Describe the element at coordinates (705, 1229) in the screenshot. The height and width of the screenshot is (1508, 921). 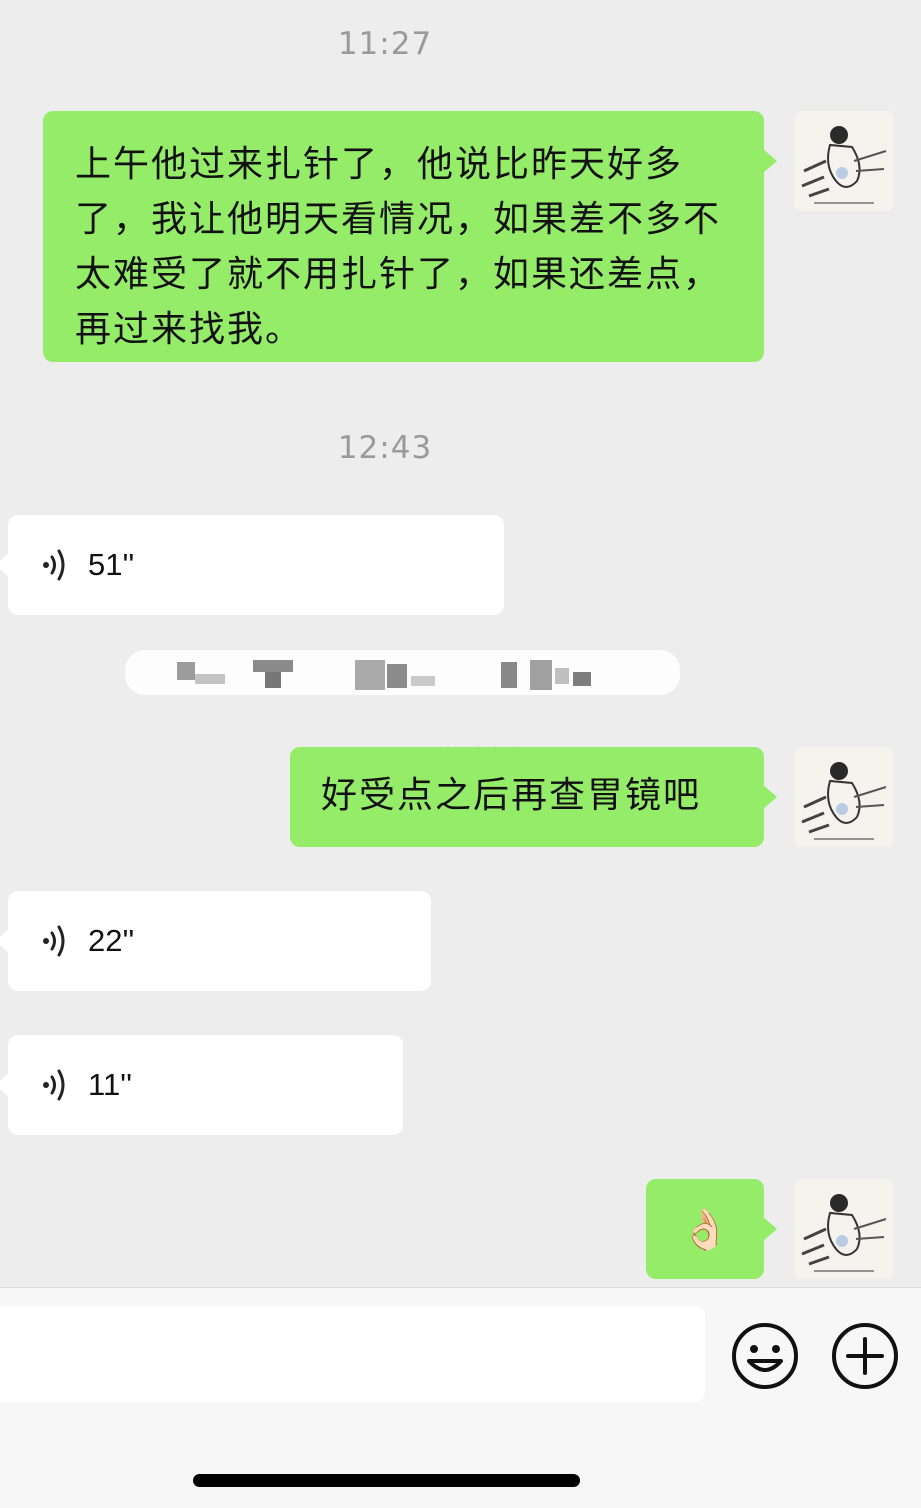
I see `ok-hand-emoji: 👌🏻` at that location.